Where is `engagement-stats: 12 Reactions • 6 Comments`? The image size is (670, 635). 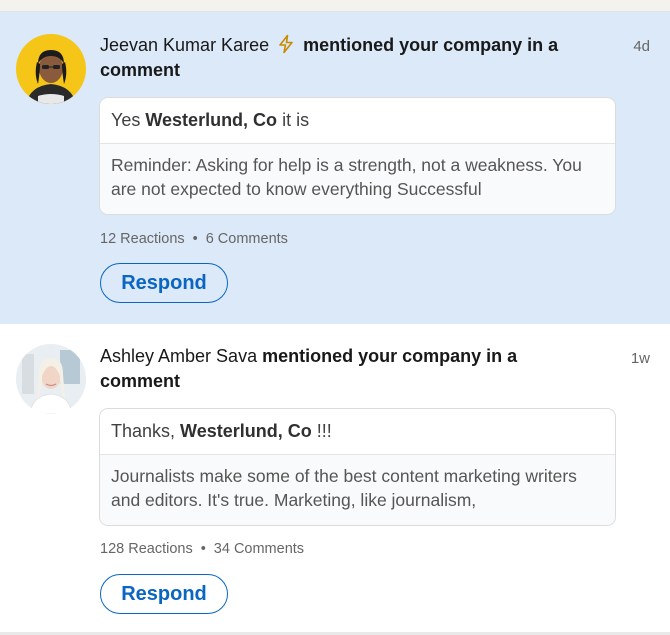 engagement-stats: 12 Reactions • 6 Comments is located at coordinates (194, 239).